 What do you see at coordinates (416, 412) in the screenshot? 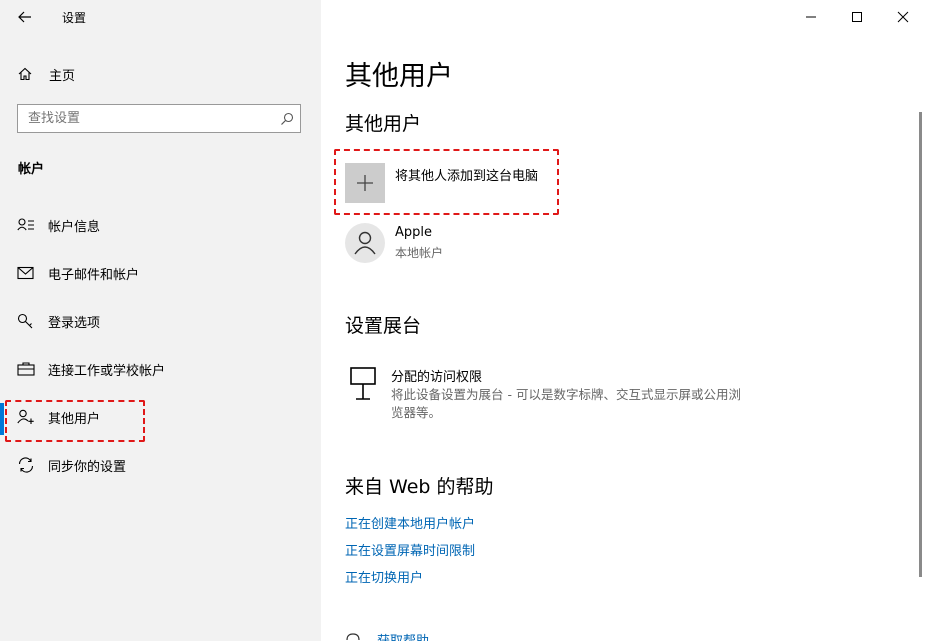
I see `kiosk-description-line-2: 览器等。` at bounding box center [416, 412].